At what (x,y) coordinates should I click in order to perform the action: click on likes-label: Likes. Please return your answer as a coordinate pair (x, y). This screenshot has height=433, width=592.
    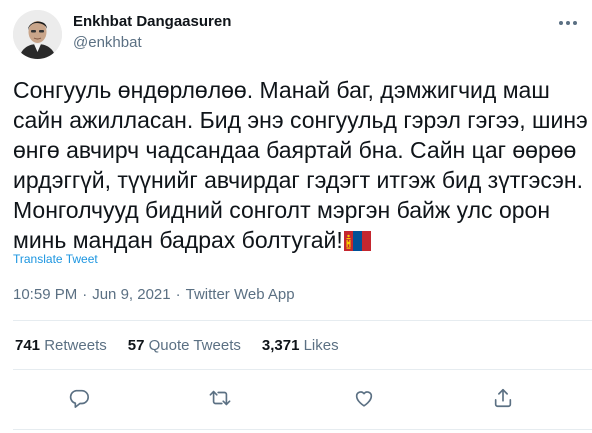
    Looking at the image, I should click on (321, 345).